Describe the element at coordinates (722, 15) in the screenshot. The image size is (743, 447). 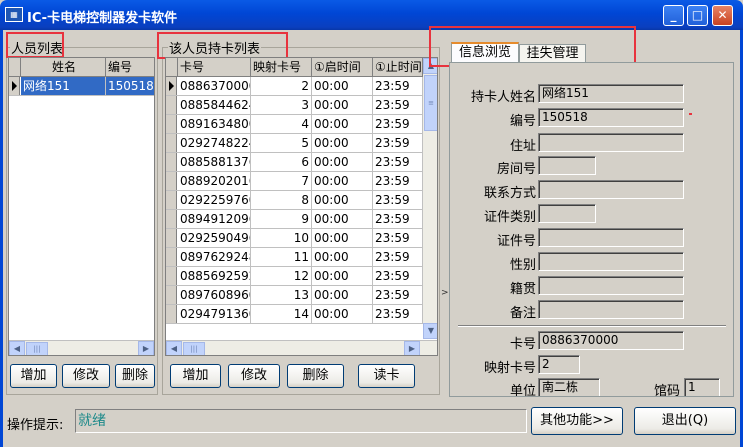
I see `close-button: ✕` at that location.